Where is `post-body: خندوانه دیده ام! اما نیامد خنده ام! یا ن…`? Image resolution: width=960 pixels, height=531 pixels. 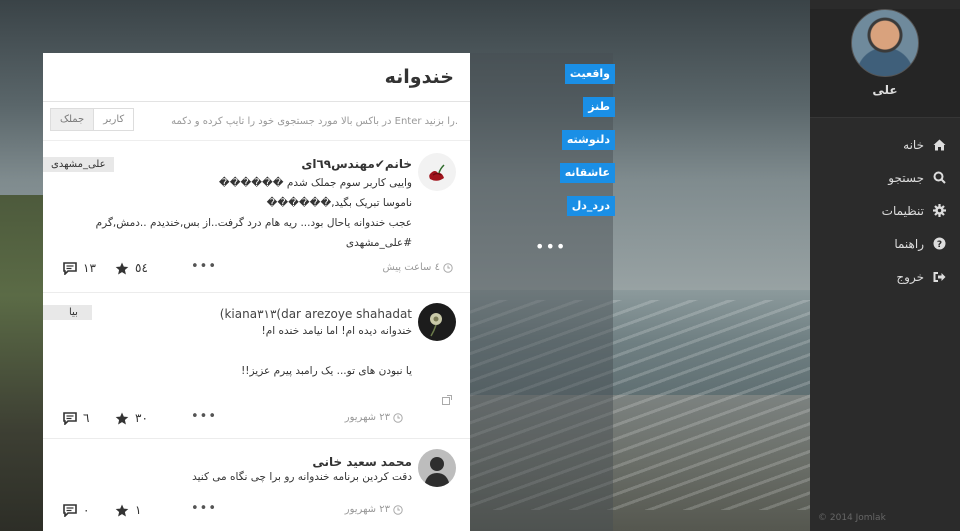
post-body: خندوانه دیده ام! اما نیامد خنده ام! یا ن… is located at coordinates (326, 351).